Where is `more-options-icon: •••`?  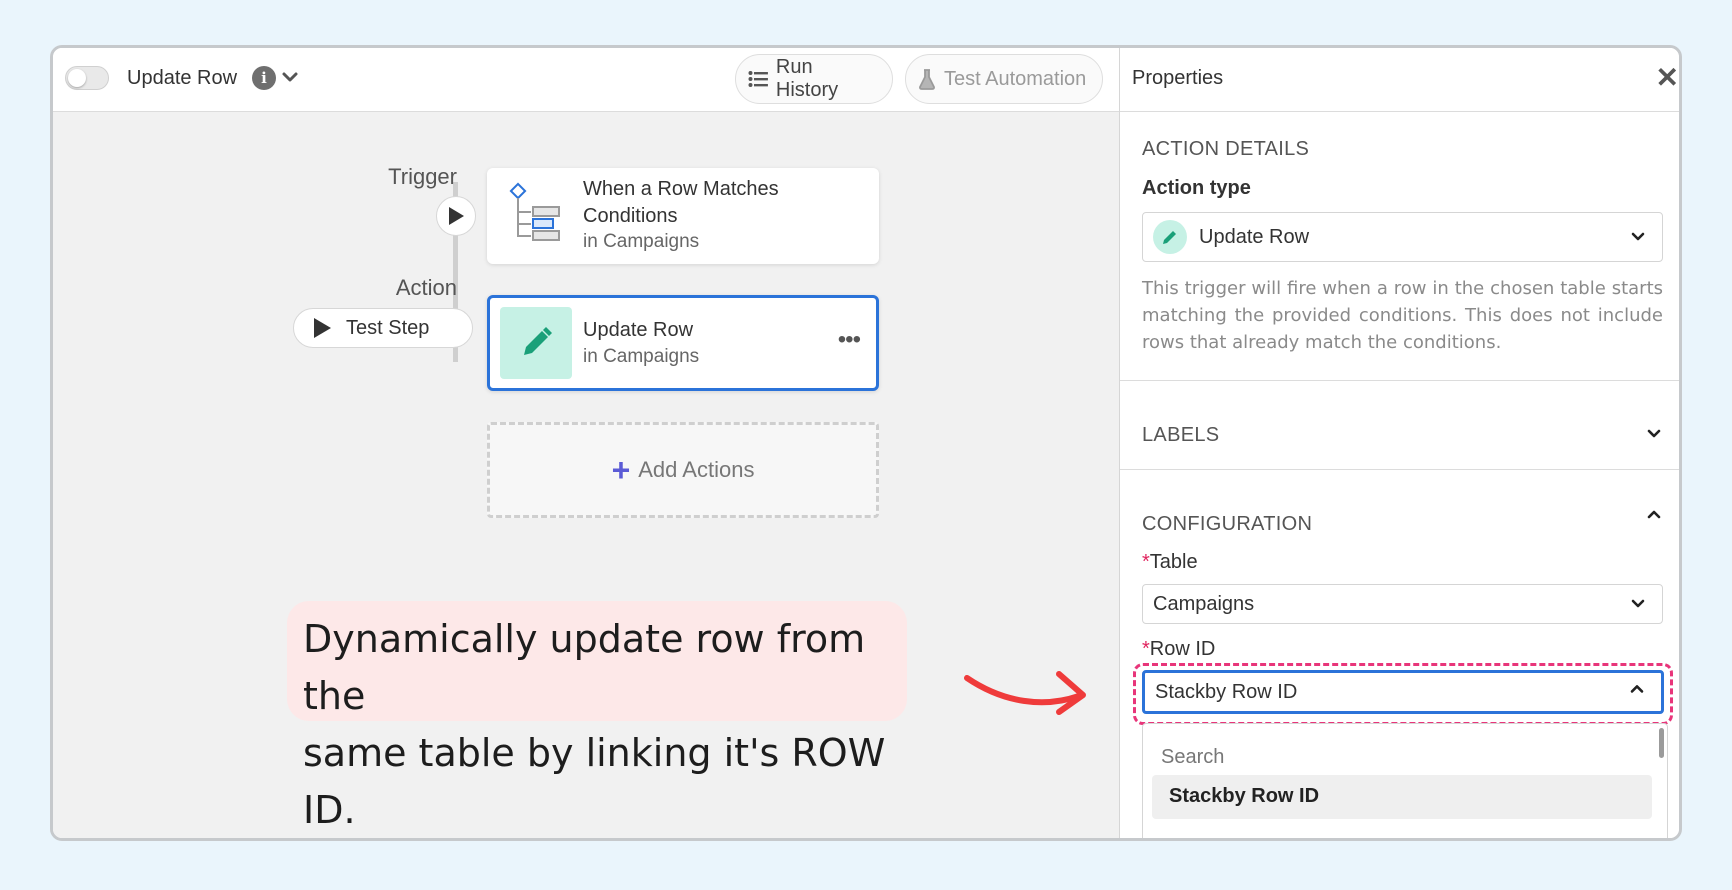 more-options-icon: ••• is located at coordinates (849, 340).